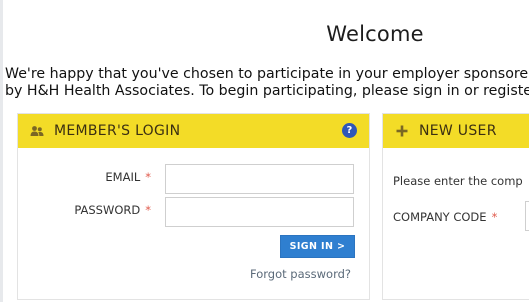 The width and height of the screenshot is (529, 302). I want to click on new-user-title: NEW USER, so click(458, 131).